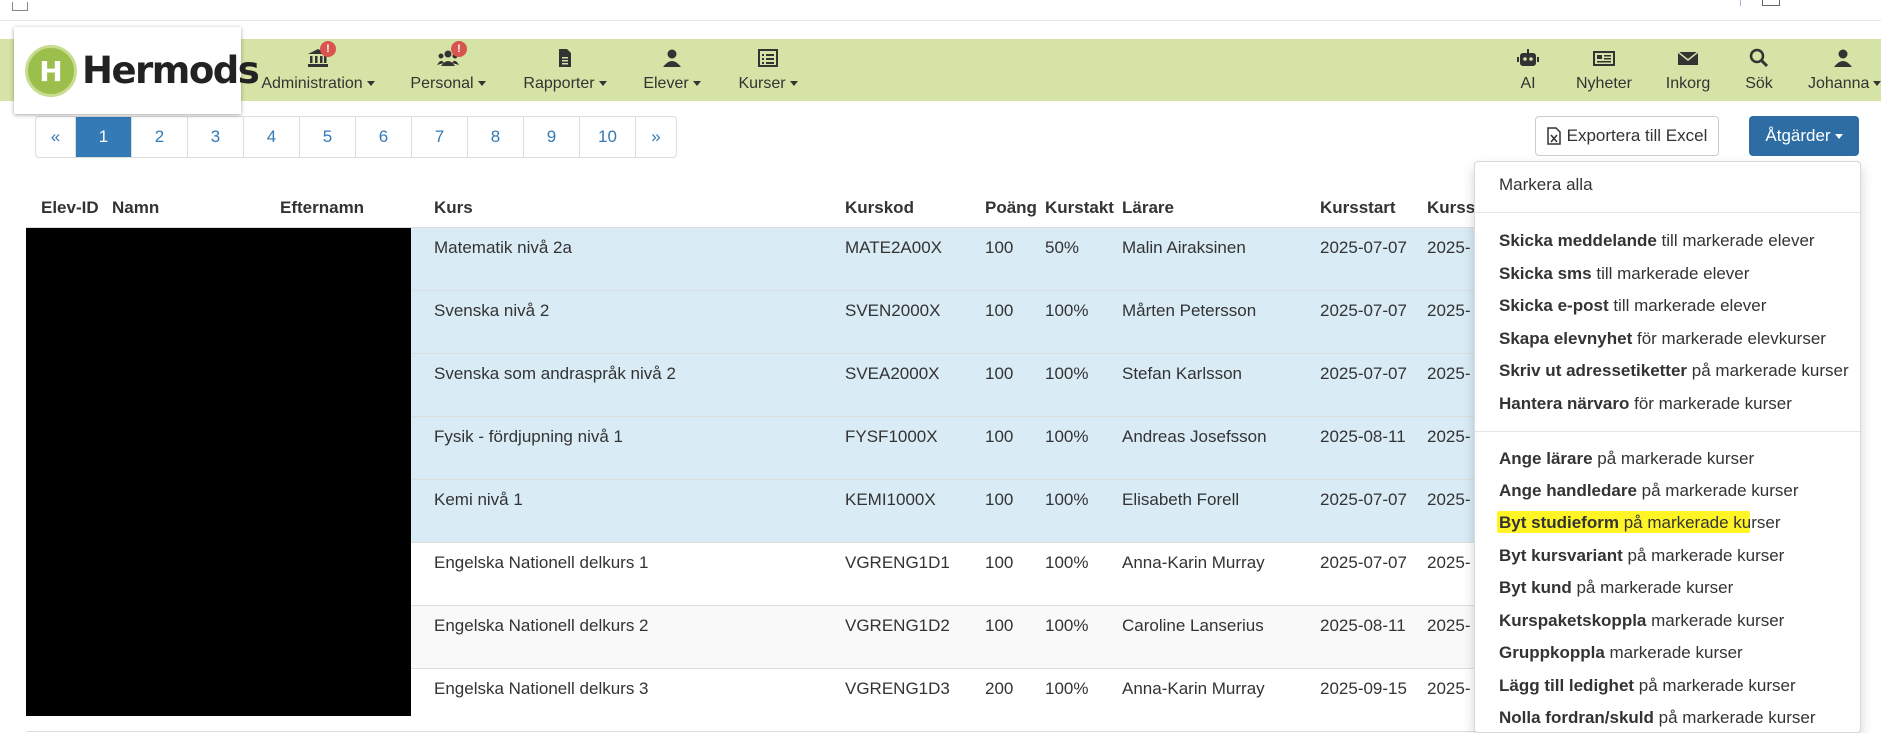  Describe the element at coordinates (1627, 136) in the screenshot. I see `export-excel-button: Exportera till Excel` at that location.